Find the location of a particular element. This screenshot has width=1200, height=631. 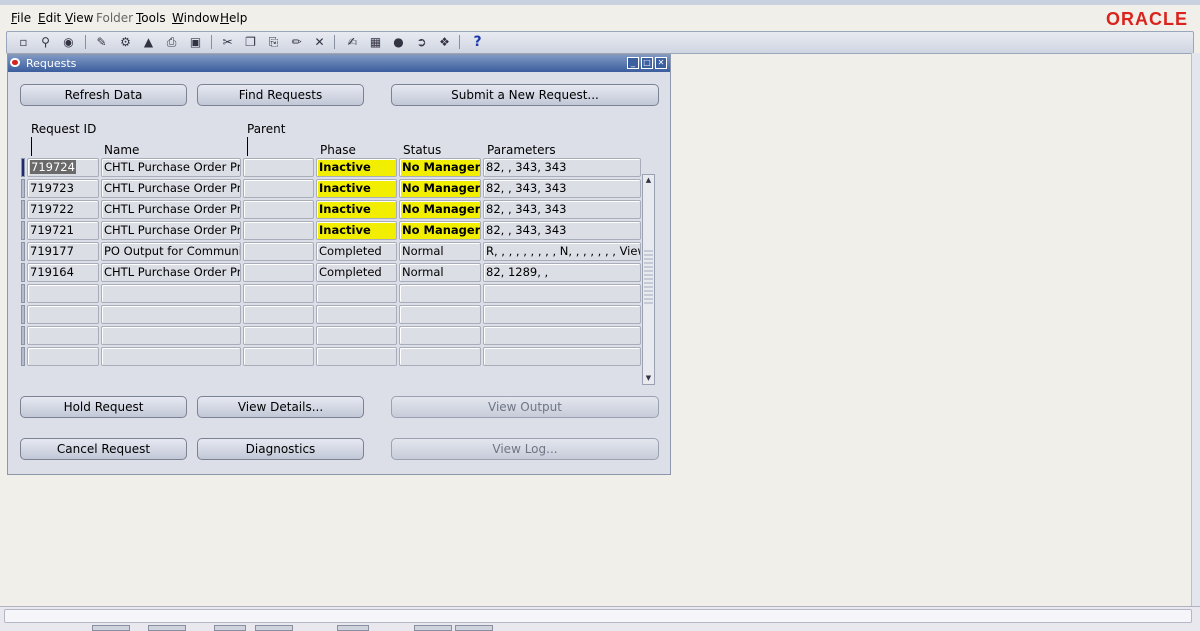

attachments-icon: ➲ is located at coordinates (421, 42).